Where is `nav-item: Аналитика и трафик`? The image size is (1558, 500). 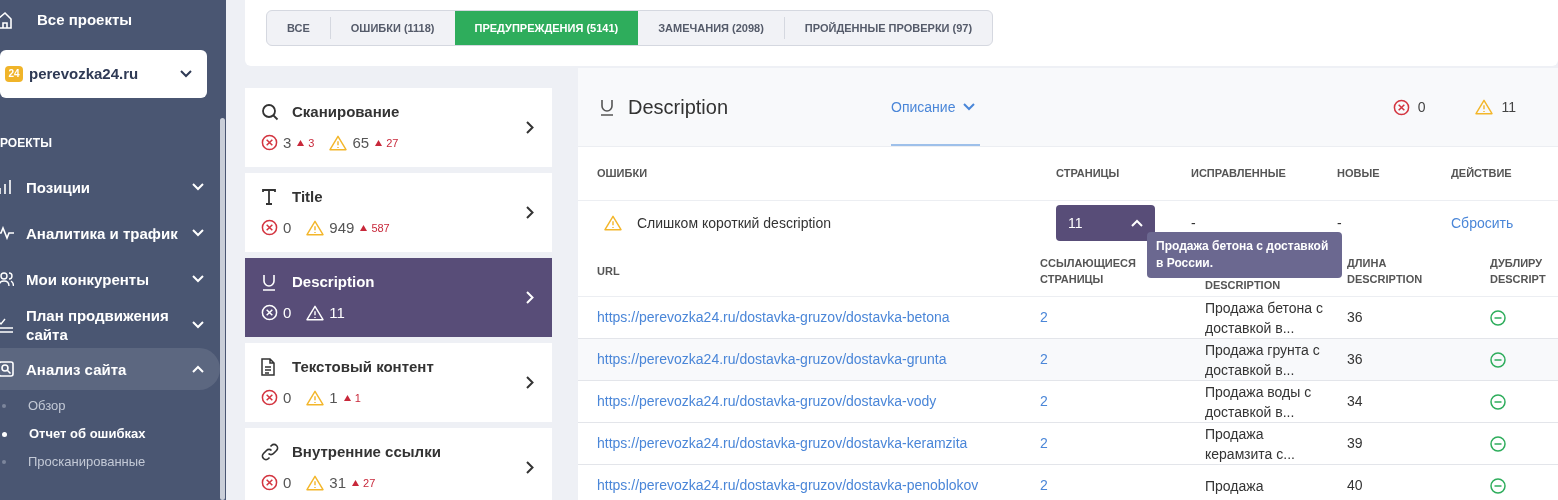 nav-item: Аналитика и трафик is located at coordinates (110, 233).